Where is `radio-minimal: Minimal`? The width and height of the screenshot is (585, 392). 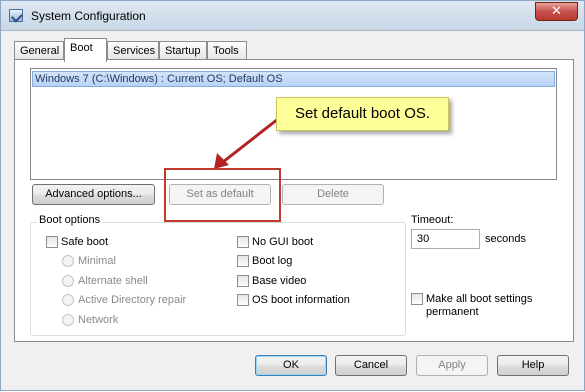 radio-minimal: Minimal is located at coordinates (89, 262).